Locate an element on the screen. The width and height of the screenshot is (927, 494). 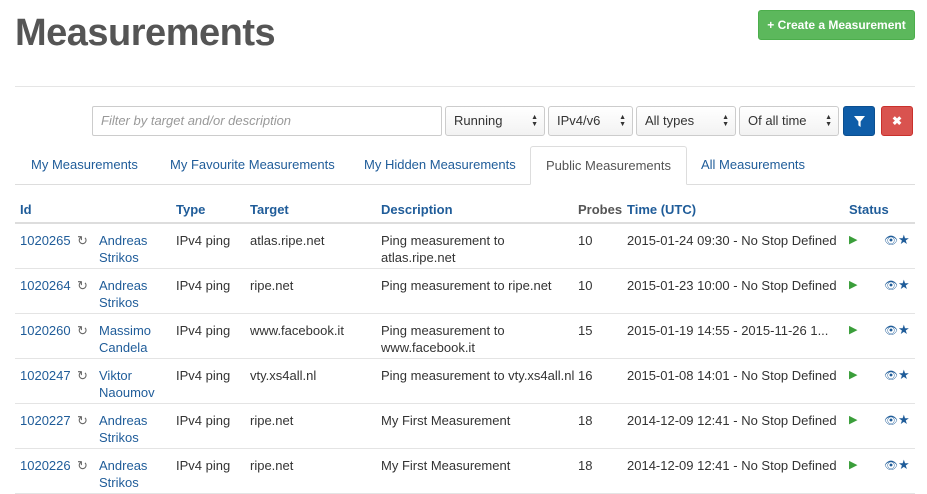
owner-link: Massimo Candela is located at coordinates (129, 339).